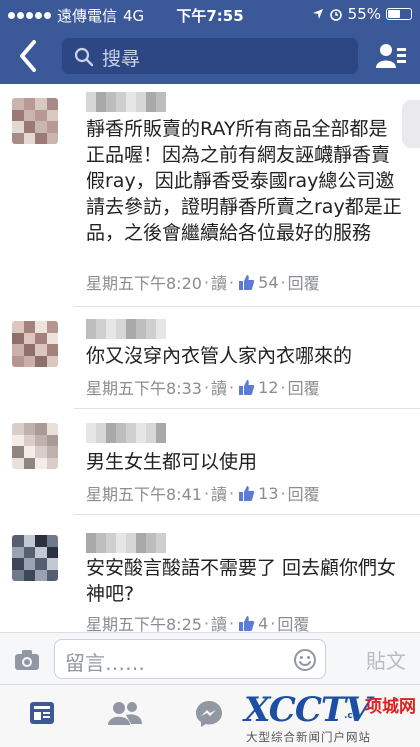 This screenshot has width=420, height=747. What do you see at coordinates (172, 462) in the screenshot?
I see `comment-text: 男生女生都可以使用` at bounding box center [172, 462].